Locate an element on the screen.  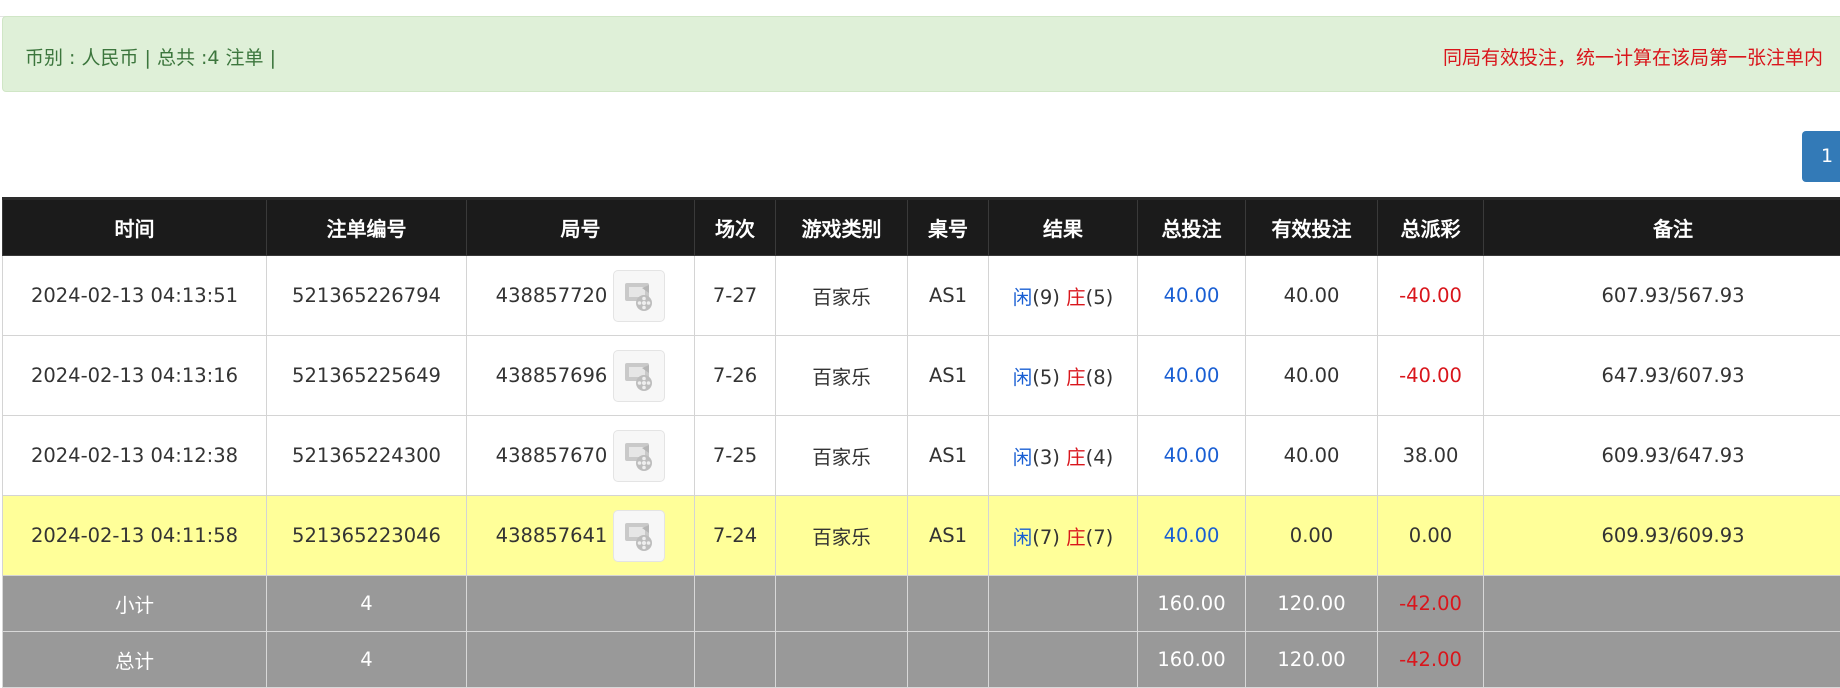
header-round: 局号 is located at coordinates (581, 227).